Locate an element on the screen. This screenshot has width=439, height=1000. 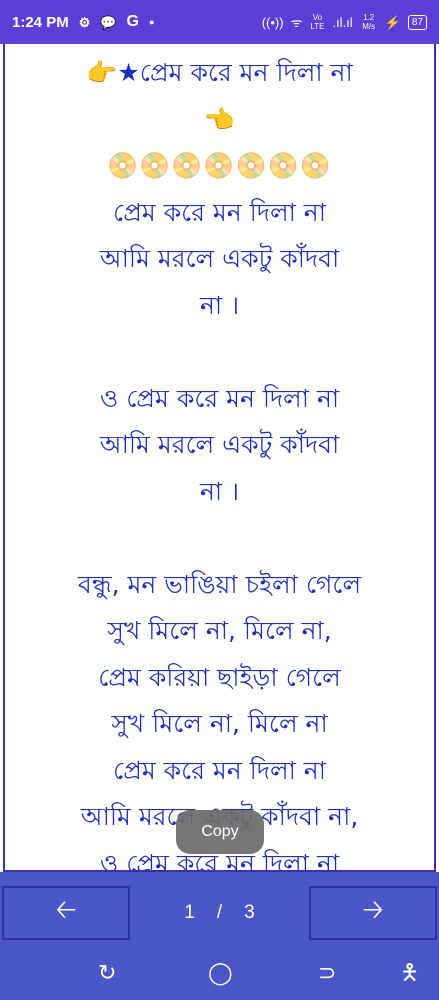
accessibility-icon: 🯅 is located at coordinates (409, 974).